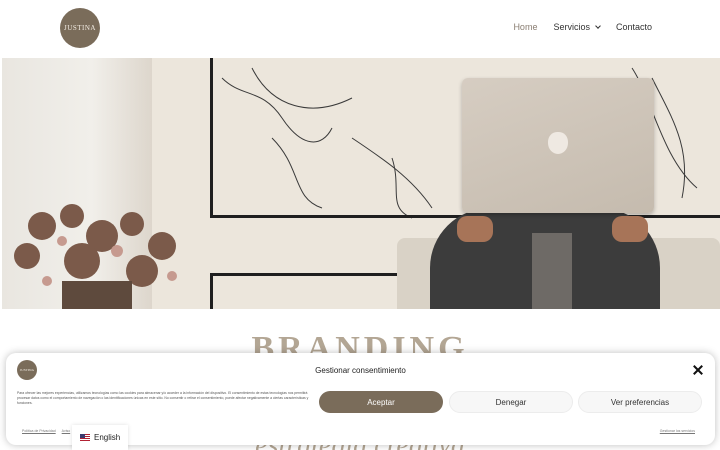  What do you see at coordinates (511, 402) in the screenshot?
I see `deny-button: Denegar` at bounding box center [511, 402].